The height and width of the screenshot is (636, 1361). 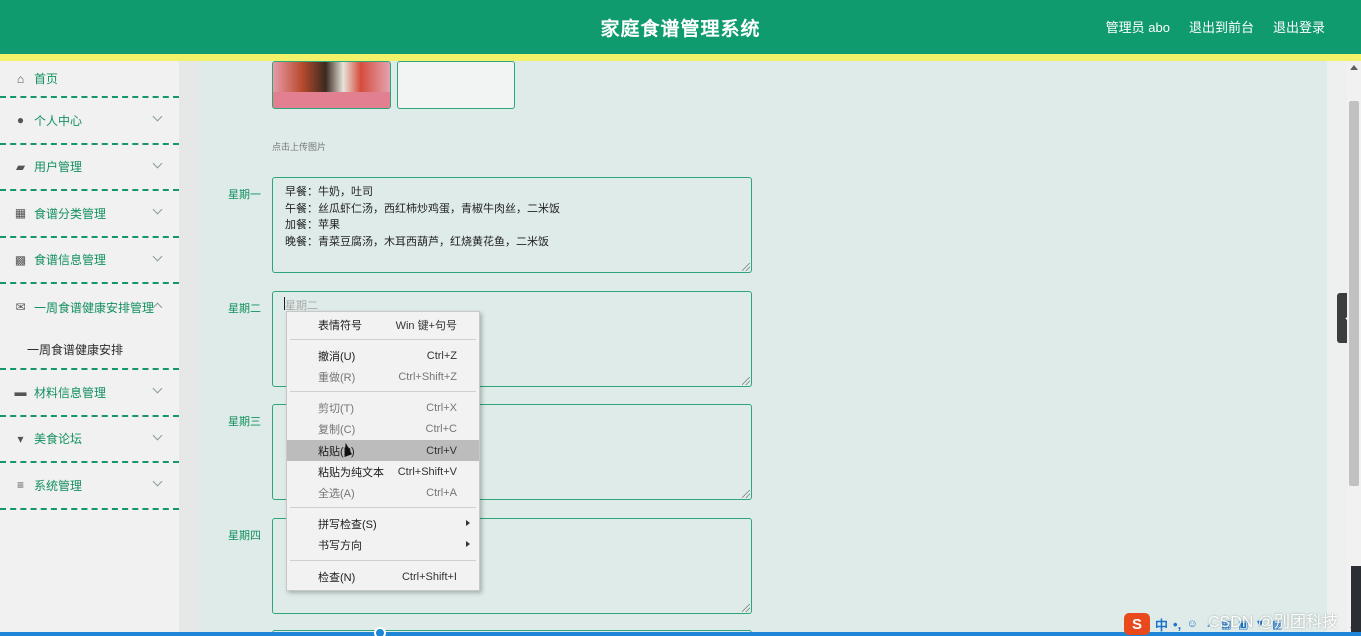 What do you see at coordinates (20, 485) in the screenshot?
I see `list-icon: ≡` at bounding box center [20, 485].